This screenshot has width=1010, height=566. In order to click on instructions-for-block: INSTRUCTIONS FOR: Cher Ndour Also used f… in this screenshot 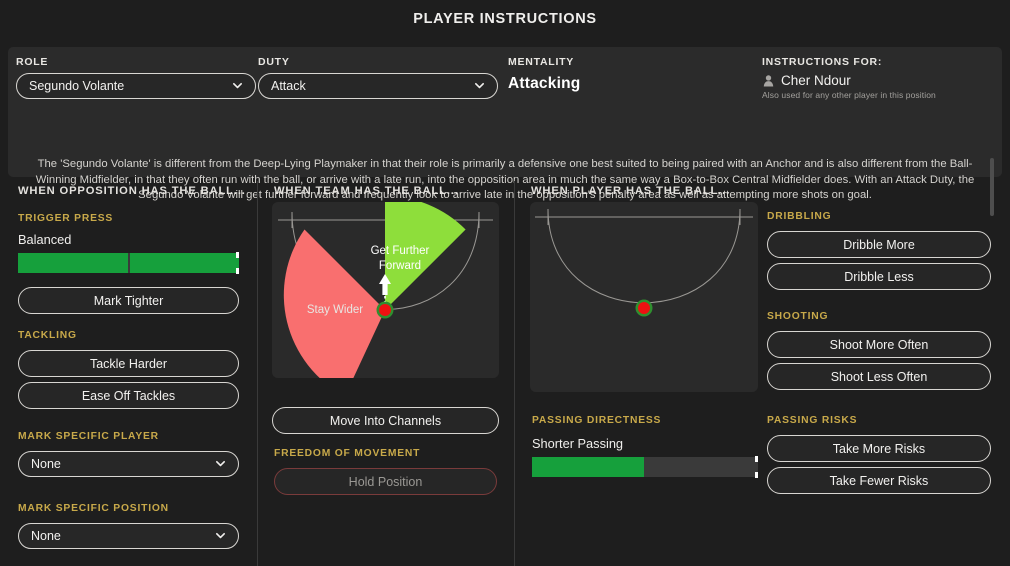, I will do `click(882, 78)`.